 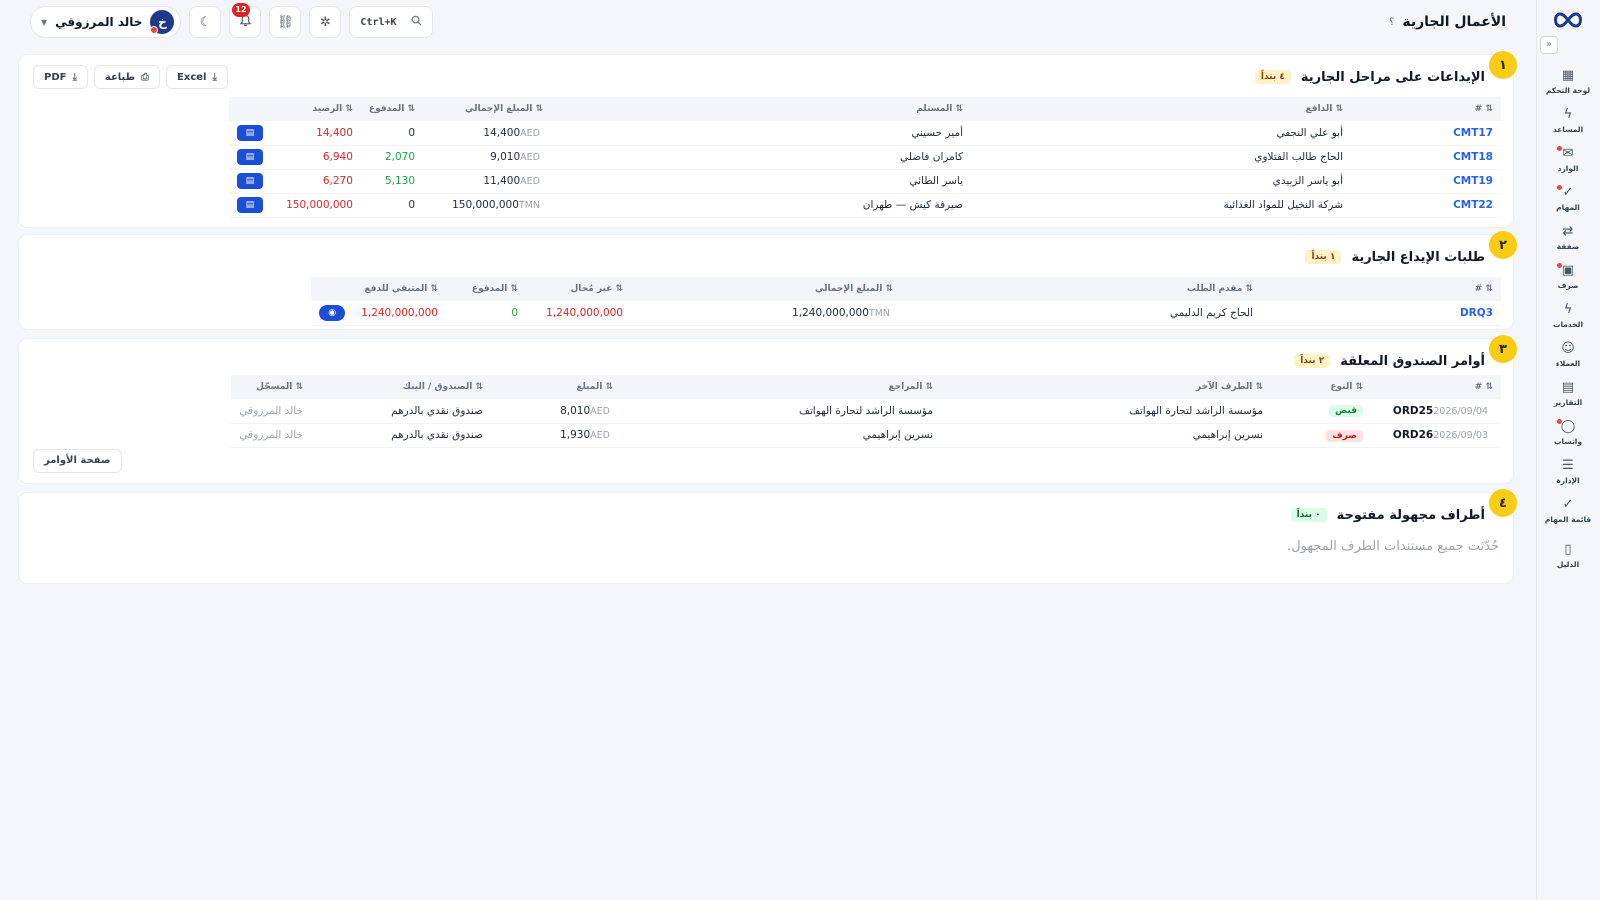 What do you see at coordinates (1161, 133) in the screenshot?
I see `cell-payer: أبو علي النجفي` at bounding box center [1161, 133].